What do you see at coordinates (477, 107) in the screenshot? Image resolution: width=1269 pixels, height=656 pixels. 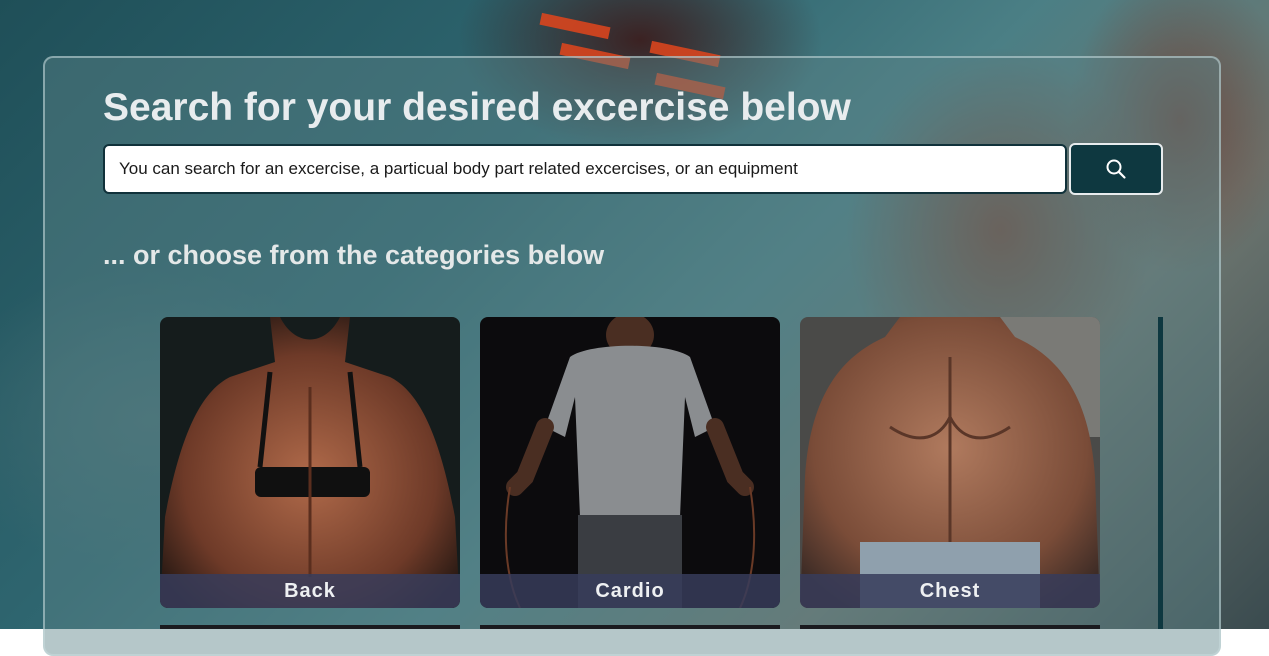 I see `page-title: Search for your desired excercise below` at bounding box center [477, 107].